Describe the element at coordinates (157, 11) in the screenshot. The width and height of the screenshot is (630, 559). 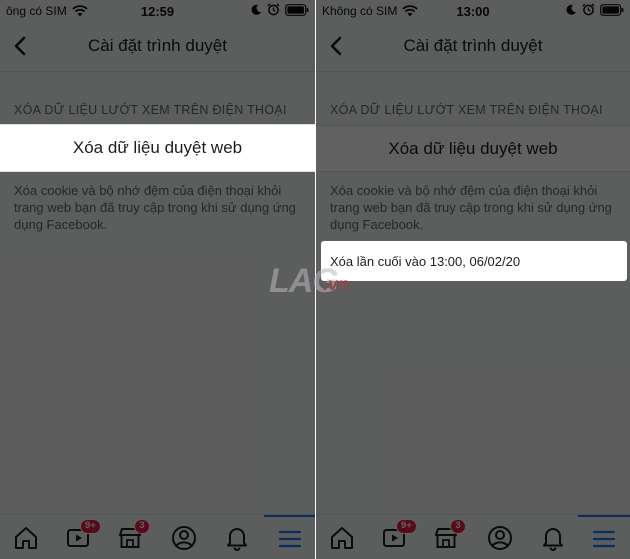
I see `status-bar: ông có SIM 12:59` at that location.